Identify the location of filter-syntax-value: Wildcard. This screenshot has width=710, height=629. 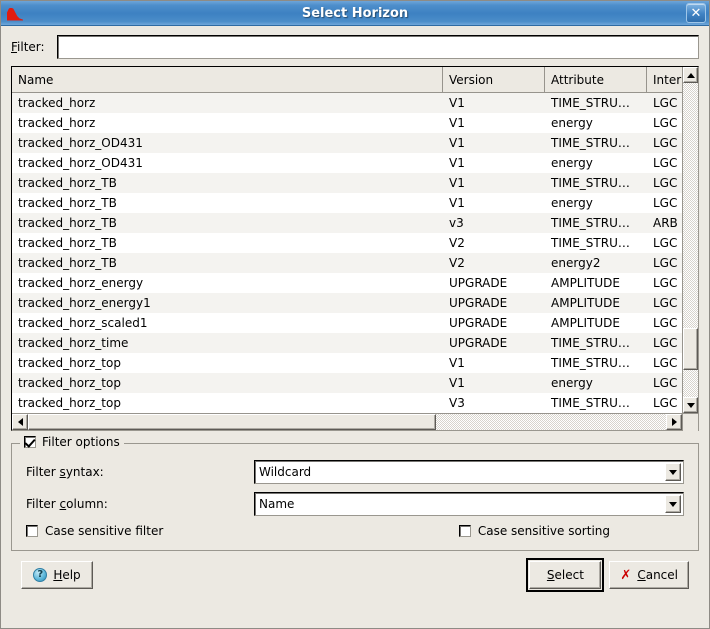
(285, 472).